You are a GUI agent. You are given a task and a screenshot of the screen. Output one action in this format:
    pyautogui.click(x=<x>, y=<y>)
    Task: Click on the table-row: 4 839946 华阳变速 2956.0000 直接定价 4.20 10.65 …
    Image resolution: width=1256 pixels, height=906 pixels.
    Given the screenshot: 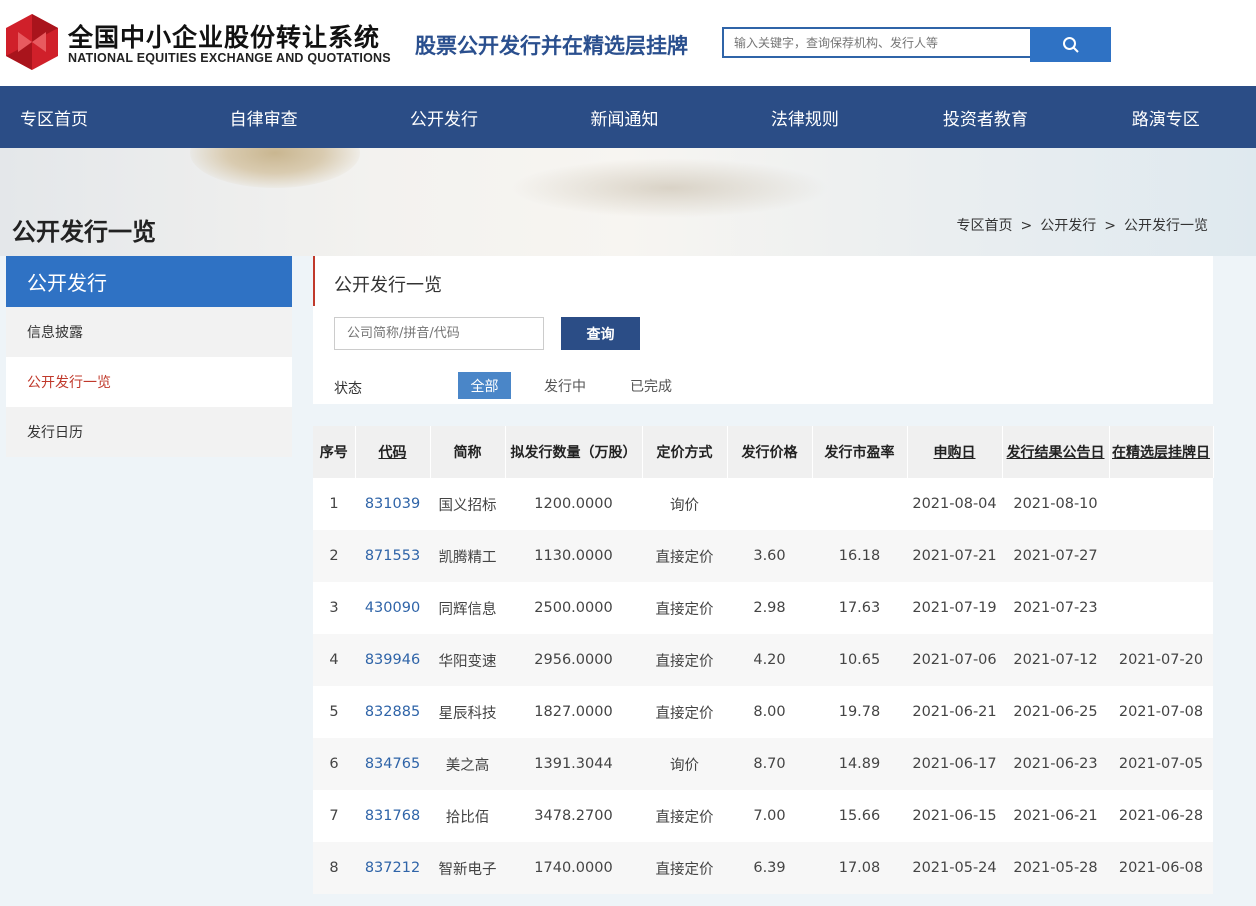 What is the action you would take?
    pyautogui.click(x=763, y=660)
    